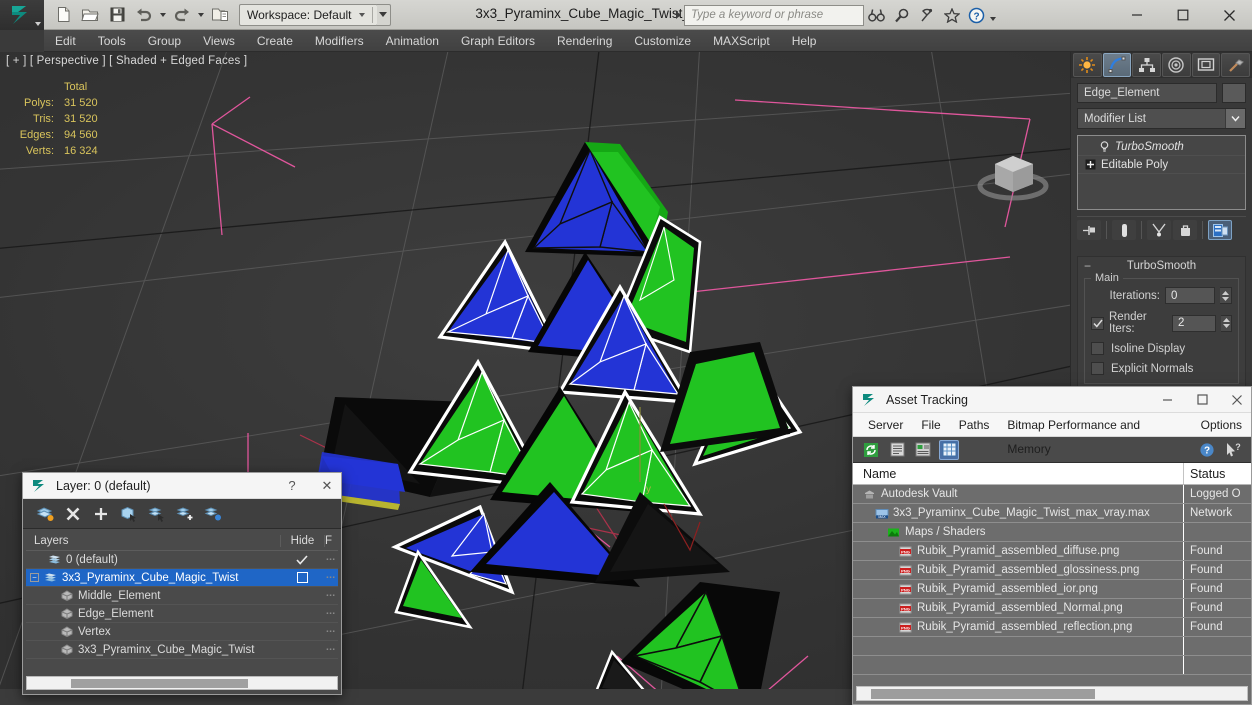 This screenshot has width=1252, height=705. I want to click on menu-item-tools: Tools, so click(112, 41).